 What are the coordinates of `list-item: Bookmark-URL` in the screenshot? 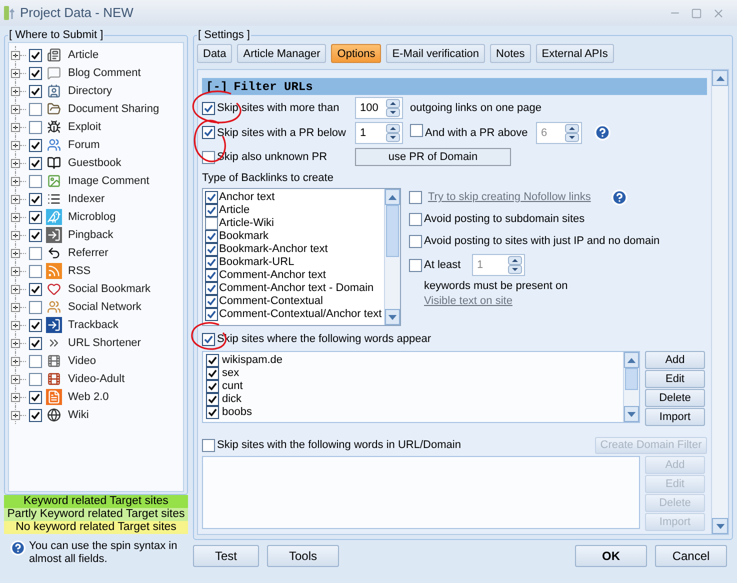 It's located at (256, 262).